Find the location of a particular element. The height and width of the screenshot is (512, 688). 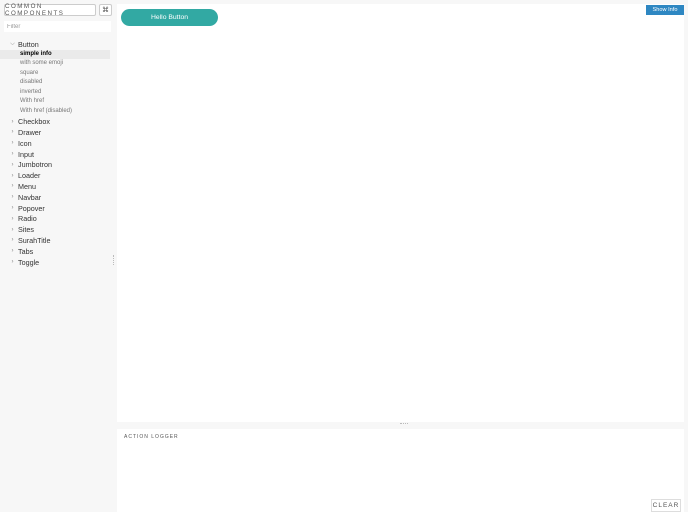

sidebar-item-loader: › Loader is located at coordinates (57, 175).